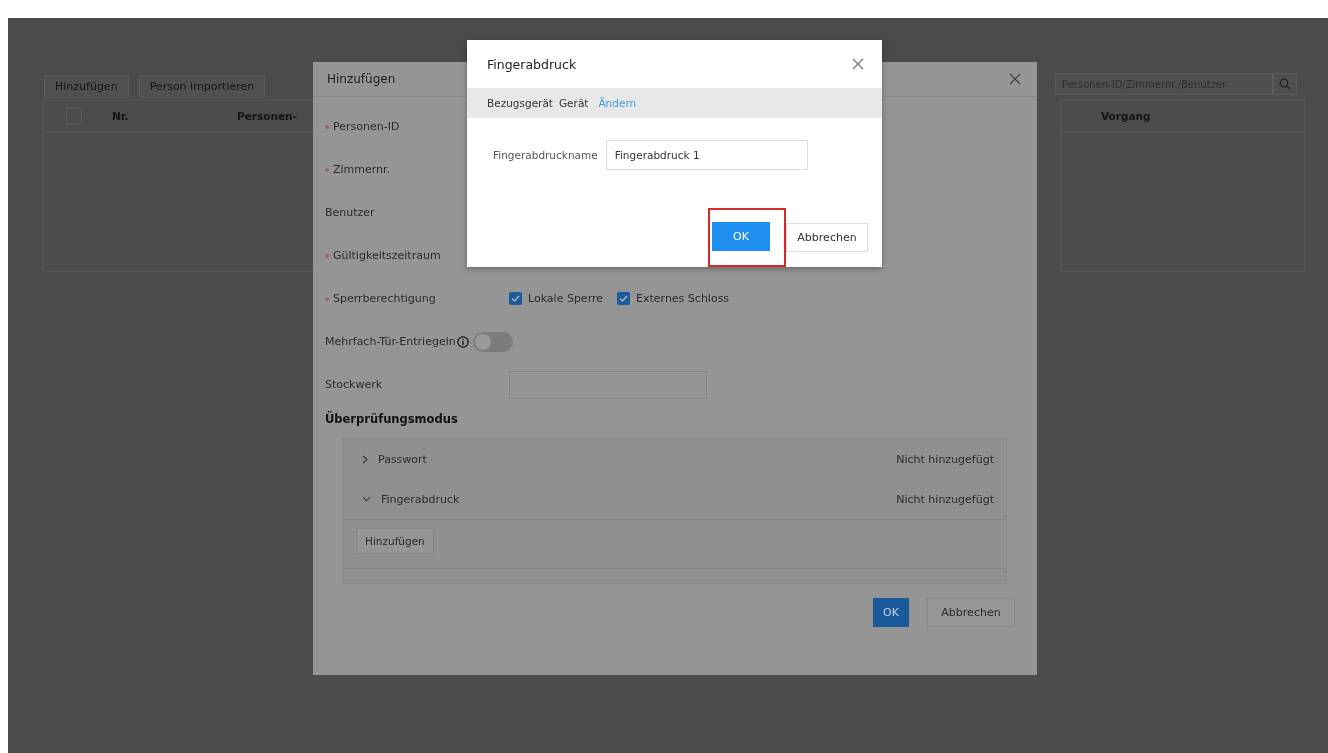 Image resolution: width=1328 pixels, height=753 pixels. I want to click on checkbox-label: Externes Schloss, so click(683, 298).